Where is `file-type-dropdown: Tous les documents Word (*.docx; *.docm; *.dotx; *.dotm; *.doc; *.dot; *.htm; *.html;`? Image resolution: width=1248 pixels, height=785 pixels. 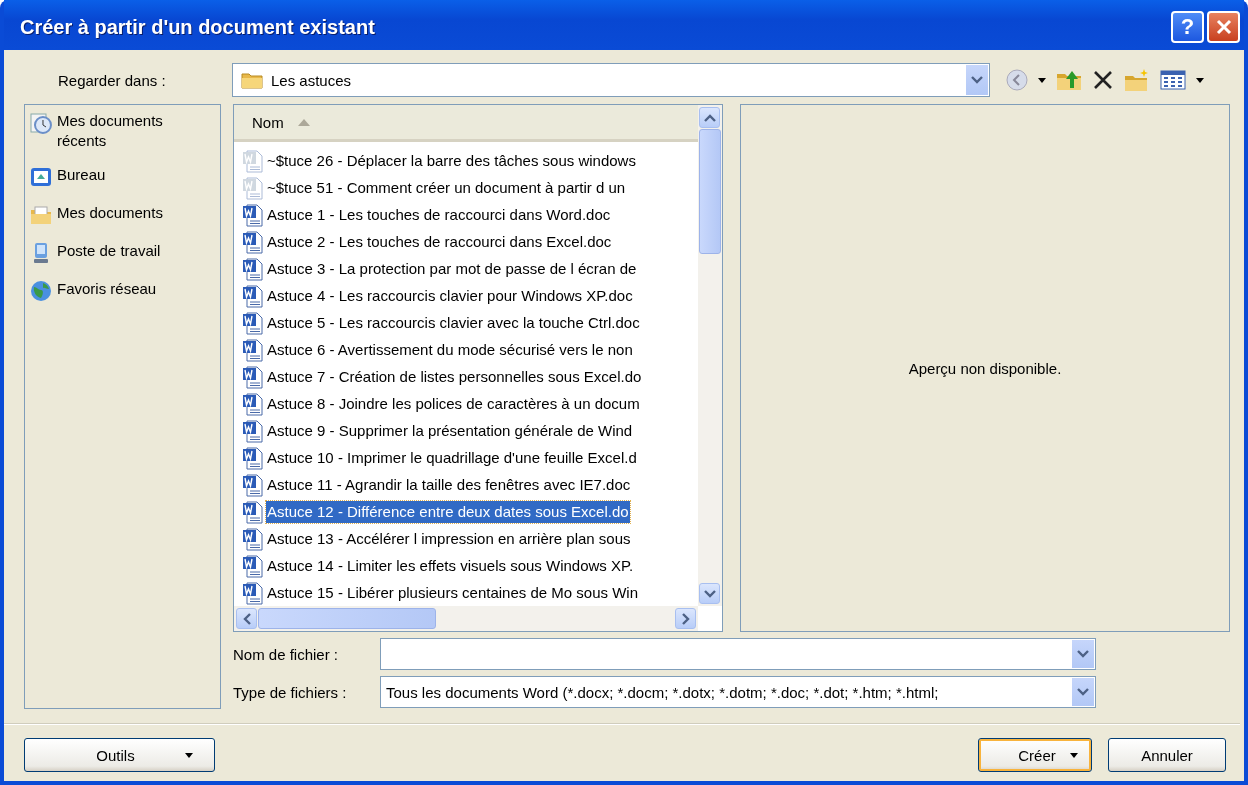 file-type-dropdown: Tous les documents Word (*.docx; *.docm; *.dotx; *.dotm; *.doc; *.dot; *.htm; *.html; is located at coordinates (738, 692).